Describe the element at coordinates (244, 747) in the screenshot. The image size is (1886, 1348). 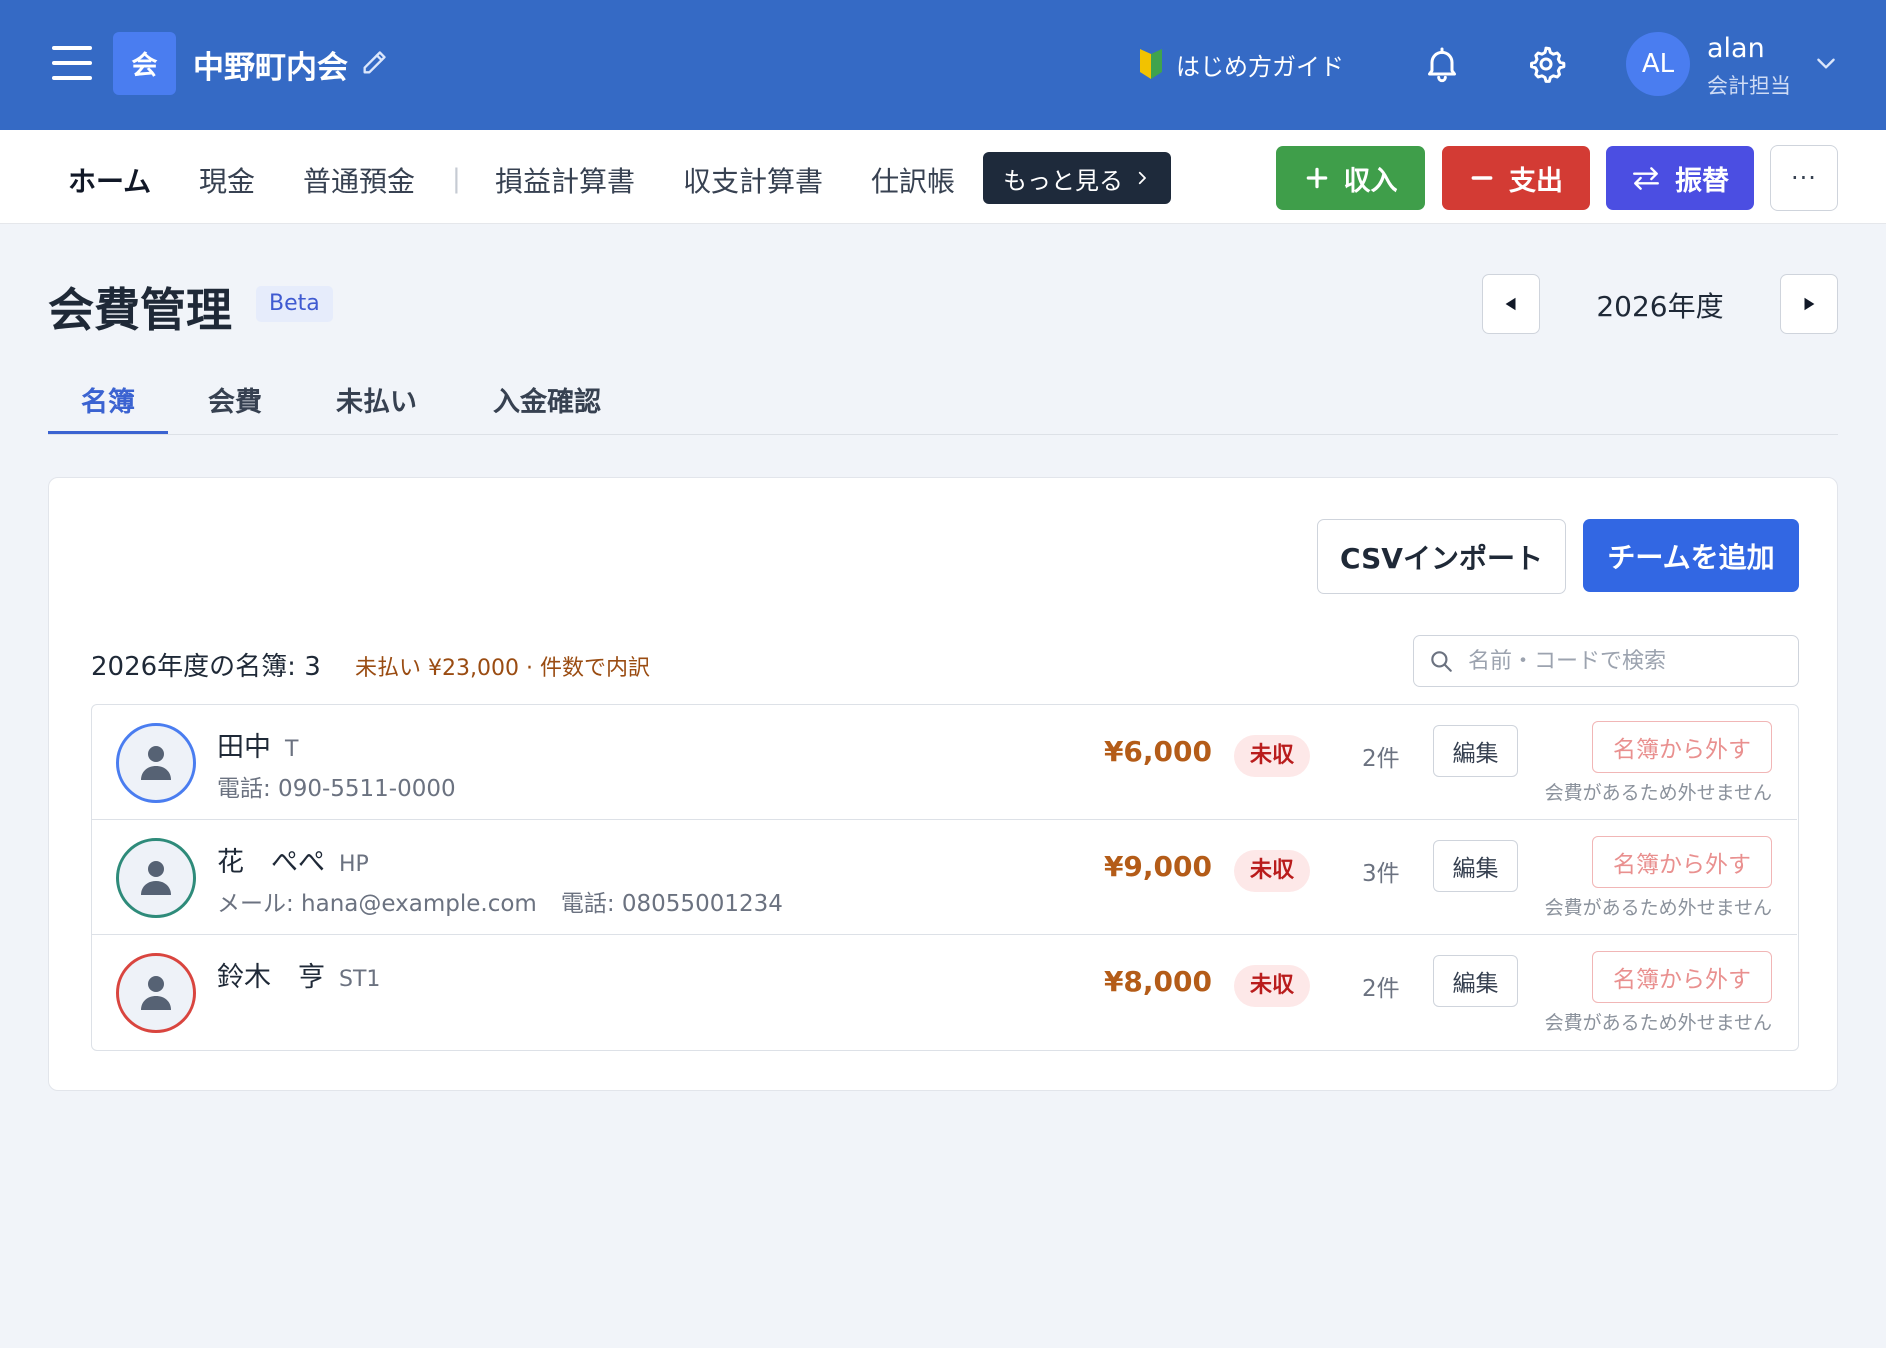
I see `member-name-text: 田中` at that location.